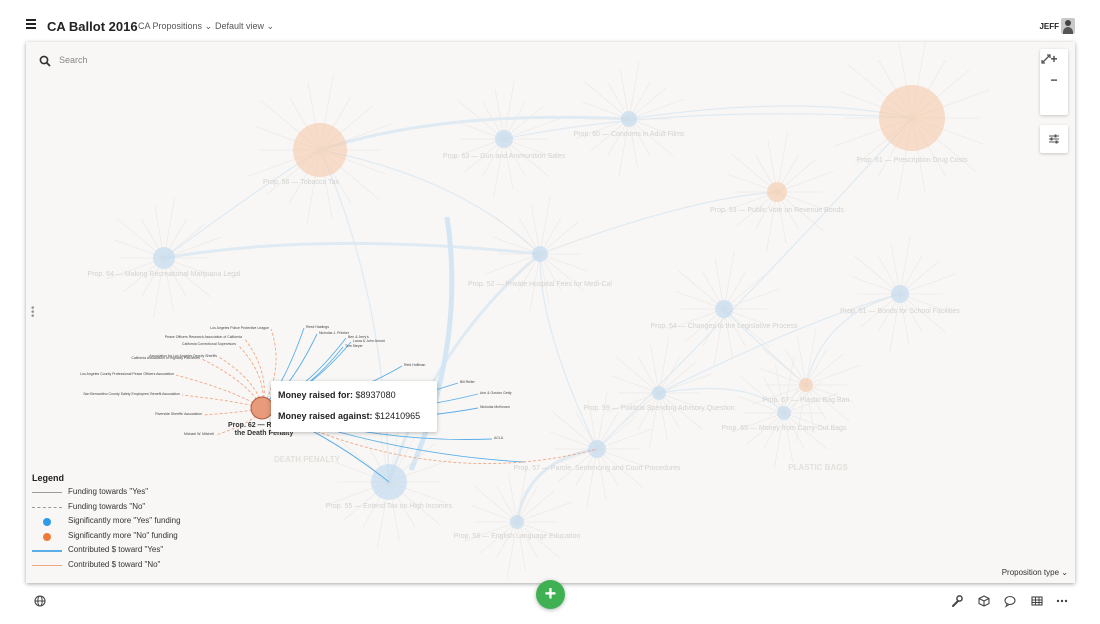  What do you see at coordinates (132, 538) in the screenshot?
I see `legend-item: Significantly more "No" funding` at bounding box center [132, 538].